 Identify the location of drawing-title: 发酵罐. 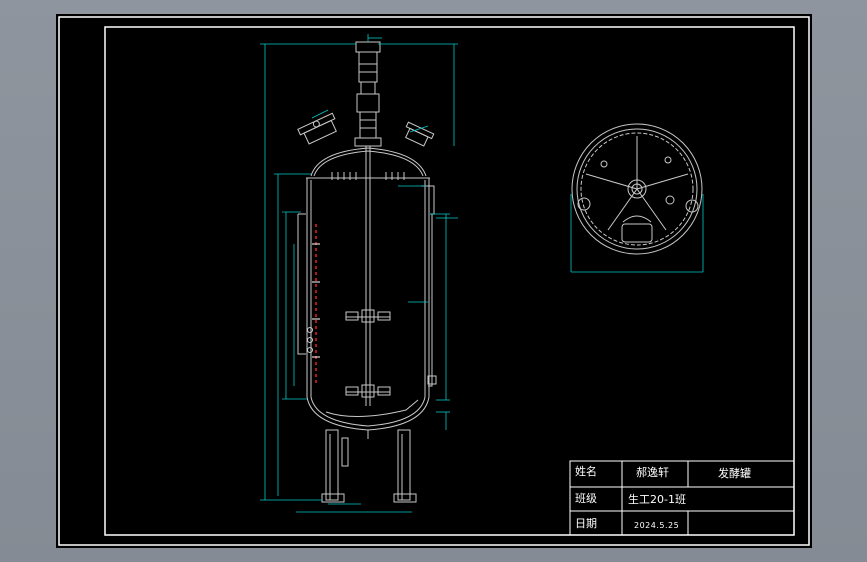
(734, 473).